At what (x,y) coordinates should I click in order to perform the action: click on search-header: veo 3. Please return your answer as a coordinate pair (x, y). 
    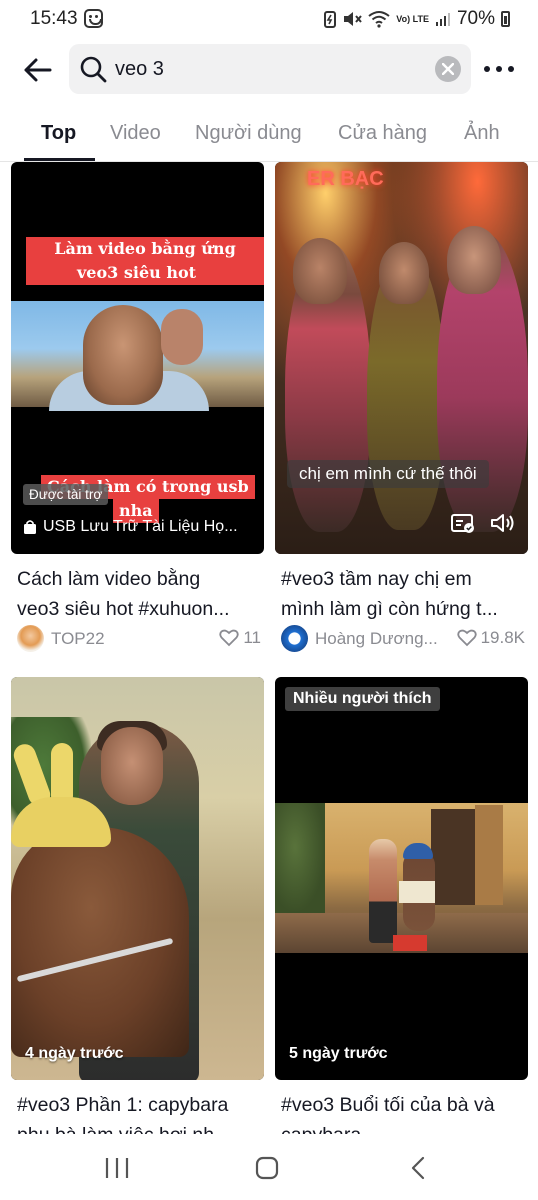
    Looking at the image, I should click on (269, 70).